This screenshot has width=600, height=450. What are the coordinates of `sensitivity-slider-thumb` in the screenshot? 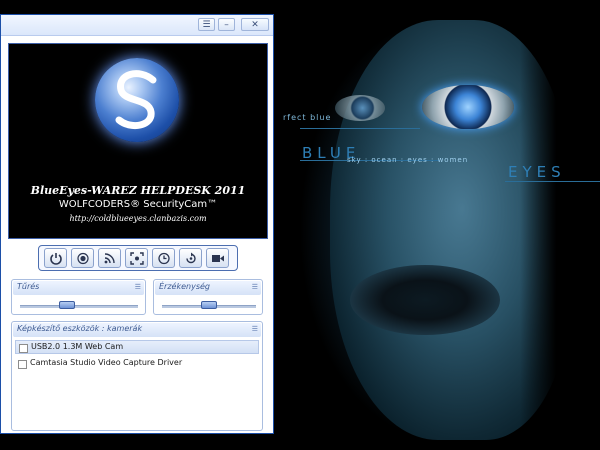 It's located at (209, 305).